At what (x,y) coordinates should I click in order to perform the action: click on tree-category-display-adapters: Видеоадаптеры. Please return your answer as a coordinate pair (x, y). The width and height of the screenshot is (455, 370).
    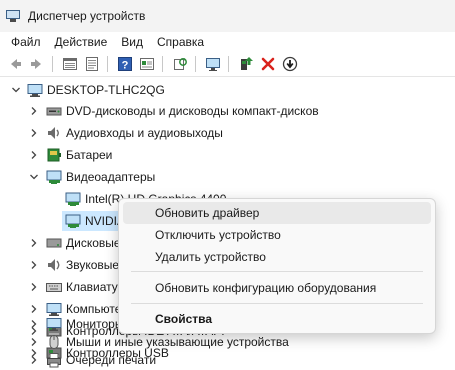
    Looking at the image, I should click on (227, 177).